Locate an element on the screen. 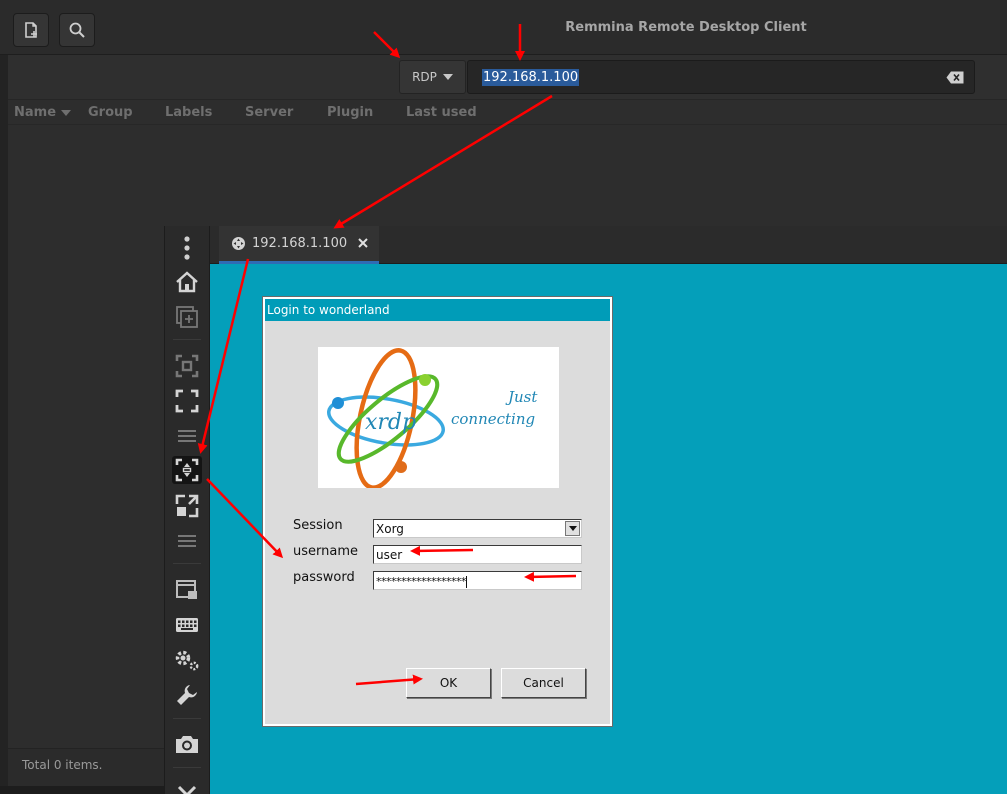 The image size is (1007, 794). new-file-icon is located at coordinates (31, 30).